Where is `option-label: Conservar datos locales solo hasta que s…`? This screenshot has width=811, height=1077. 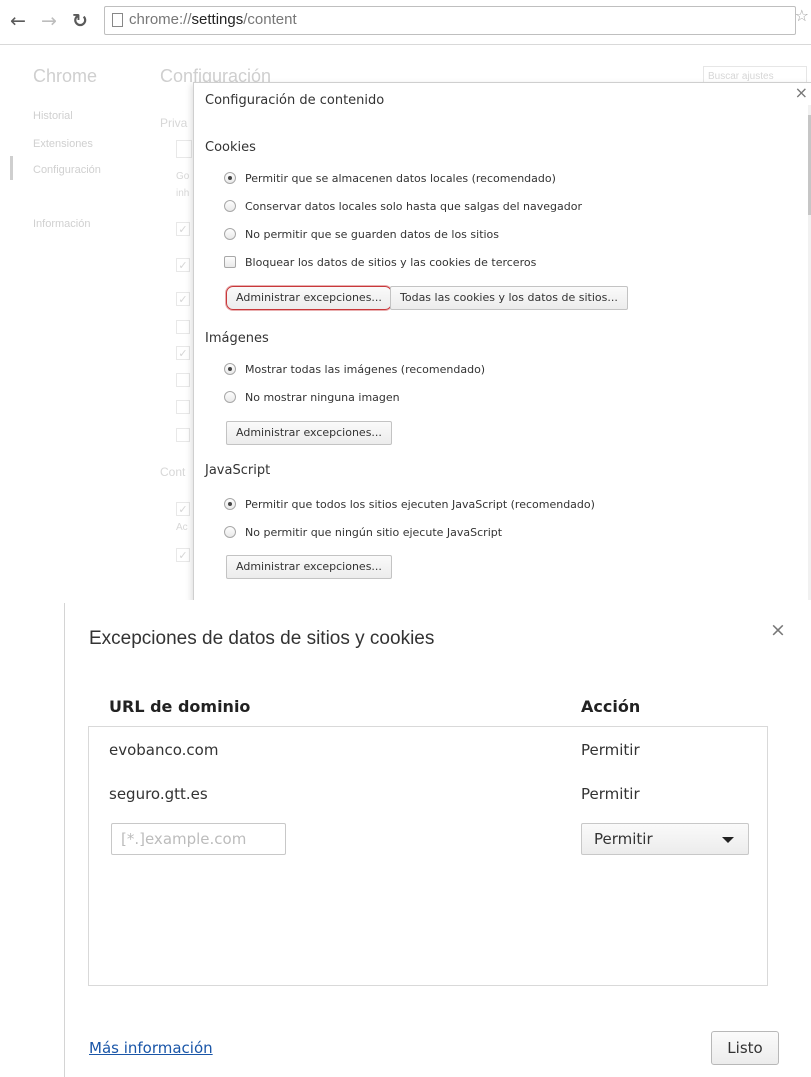
option-label: Conservar datos locales solo hasta que s… is located at coordinates (413, 206).